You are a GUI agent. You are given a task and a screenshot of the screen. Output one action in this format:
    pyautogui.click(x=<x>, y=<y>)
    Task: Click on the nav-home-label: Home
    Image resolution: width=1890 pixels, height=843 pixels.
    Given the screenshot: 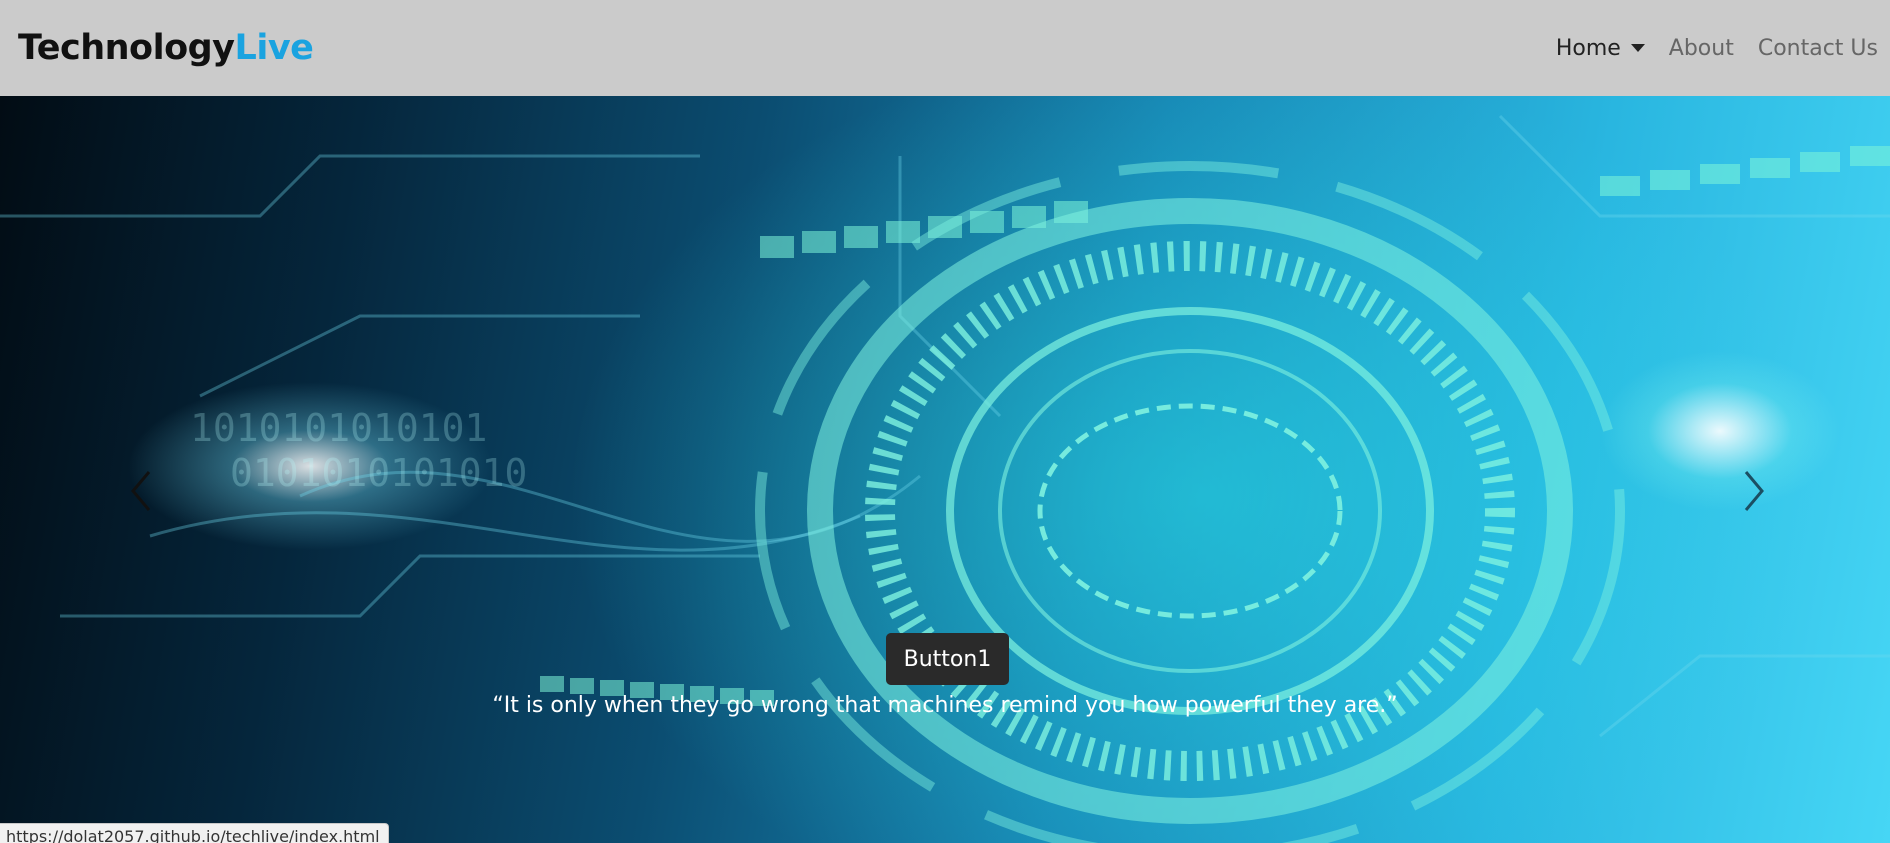 What is the action you would take?
    pyautogui.click(x=1588, y=48)
    